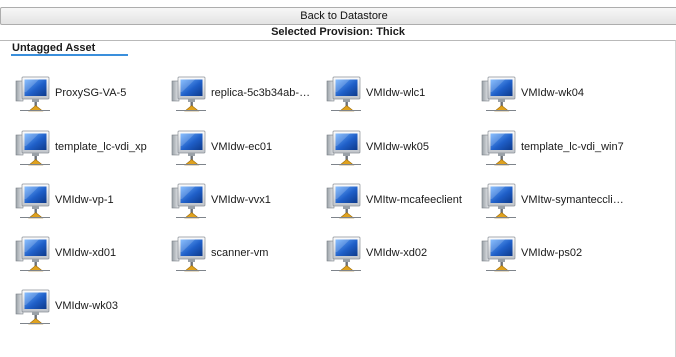  I want to click on asset-label: ProxySG-VA-5, so click(91, 93).